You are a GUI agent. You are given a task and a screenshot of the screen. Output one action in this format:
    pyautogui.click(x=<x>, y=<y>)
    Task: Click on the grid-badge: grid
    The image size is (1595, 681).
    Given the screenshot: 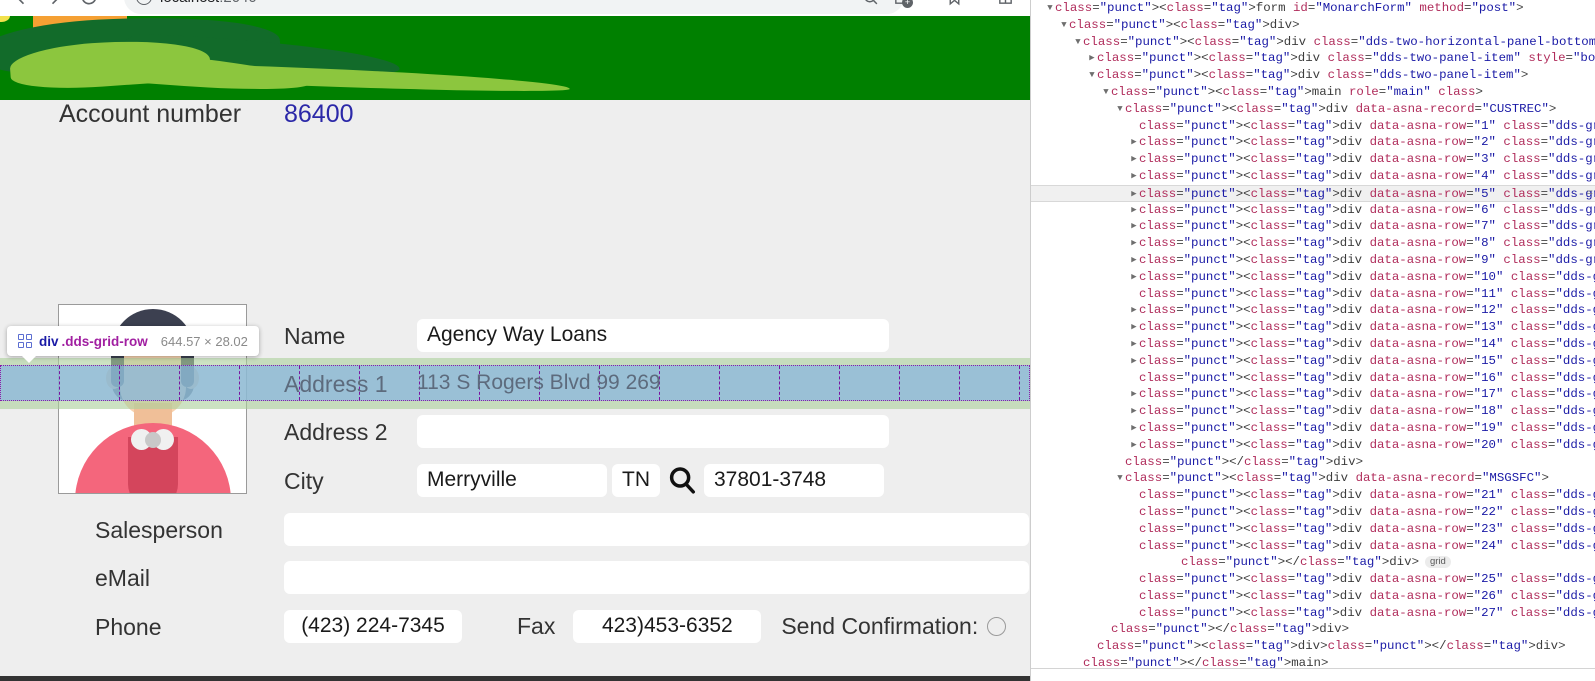 What is the action you would take?
    pyautogui.click(x=1438, y=562)
    